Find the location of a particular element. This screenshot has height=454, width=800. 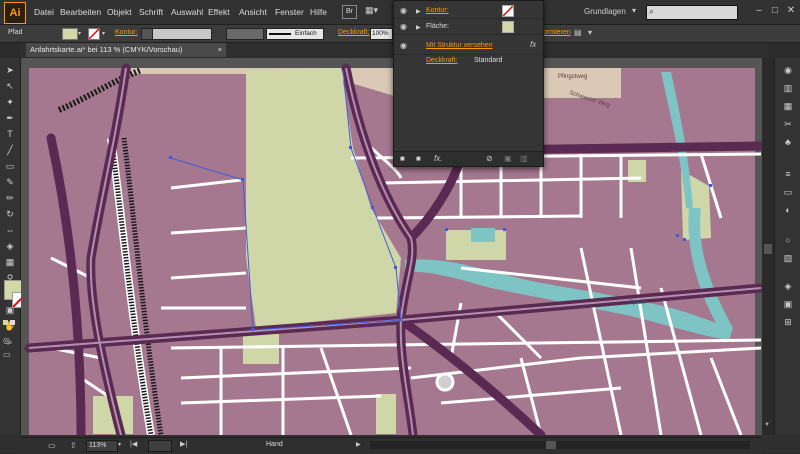

stroke-none-swatch is located at coordinates (94, 34).